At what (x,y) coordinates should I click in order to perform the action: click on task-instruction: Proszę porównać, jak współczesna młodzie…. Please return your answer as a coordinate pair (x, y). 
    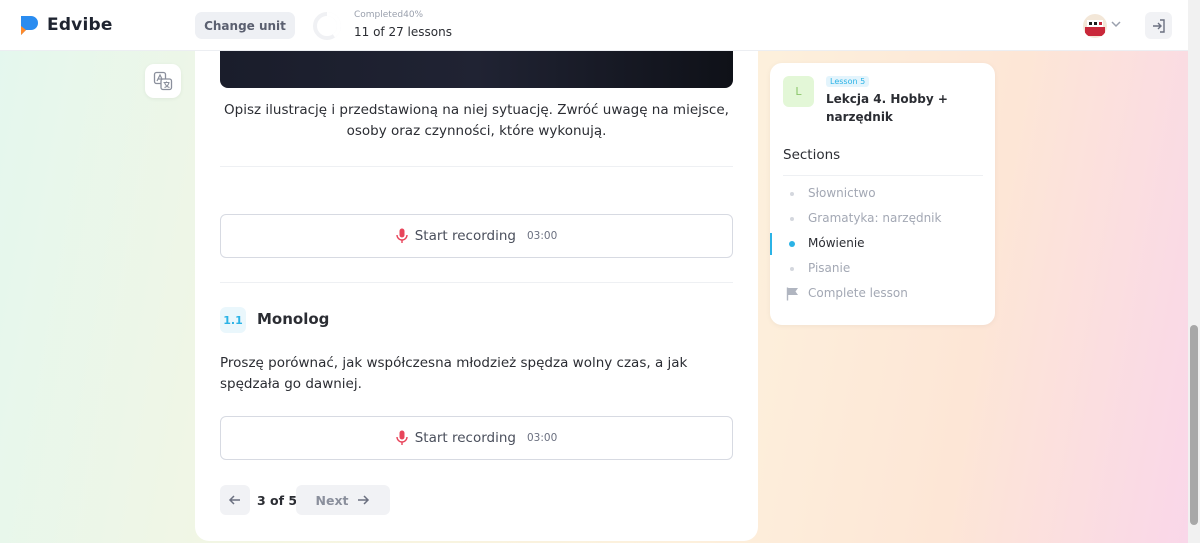
    Looking at the image, I should click on (454, 373).